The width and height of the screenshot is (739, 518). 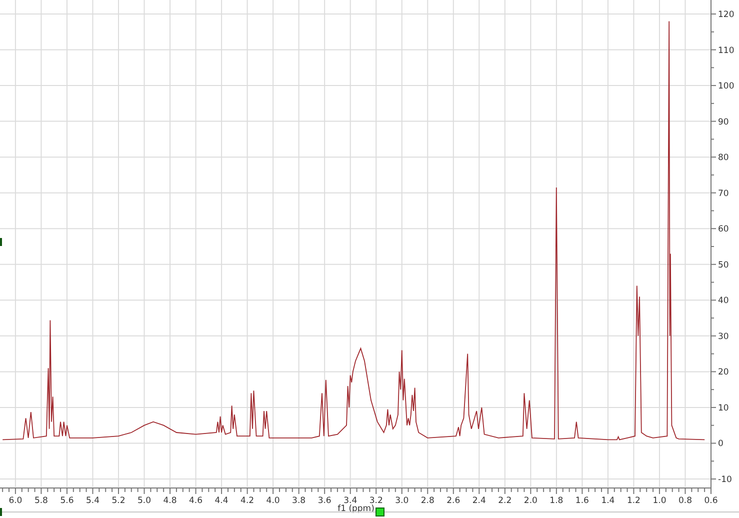 What do you see at coordinates (67, 501) in the screenshot?
I see `x-tick-label: 5.6` at bounding box center [67, 501].